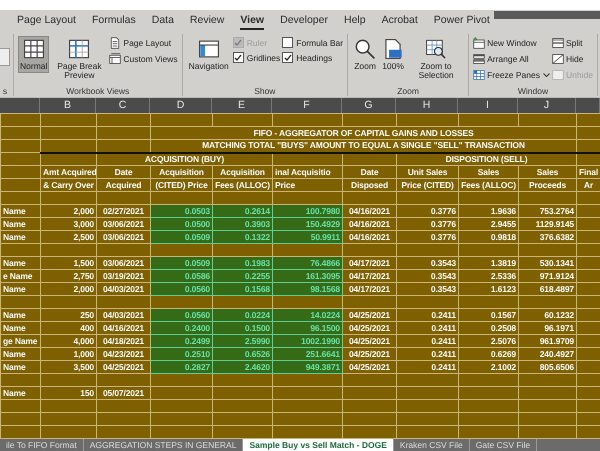 The image size is (600, 451). What do you see at coordinates (558, 75) in the screenshot?
I see `window-icon` at bounding box center [558, 75].